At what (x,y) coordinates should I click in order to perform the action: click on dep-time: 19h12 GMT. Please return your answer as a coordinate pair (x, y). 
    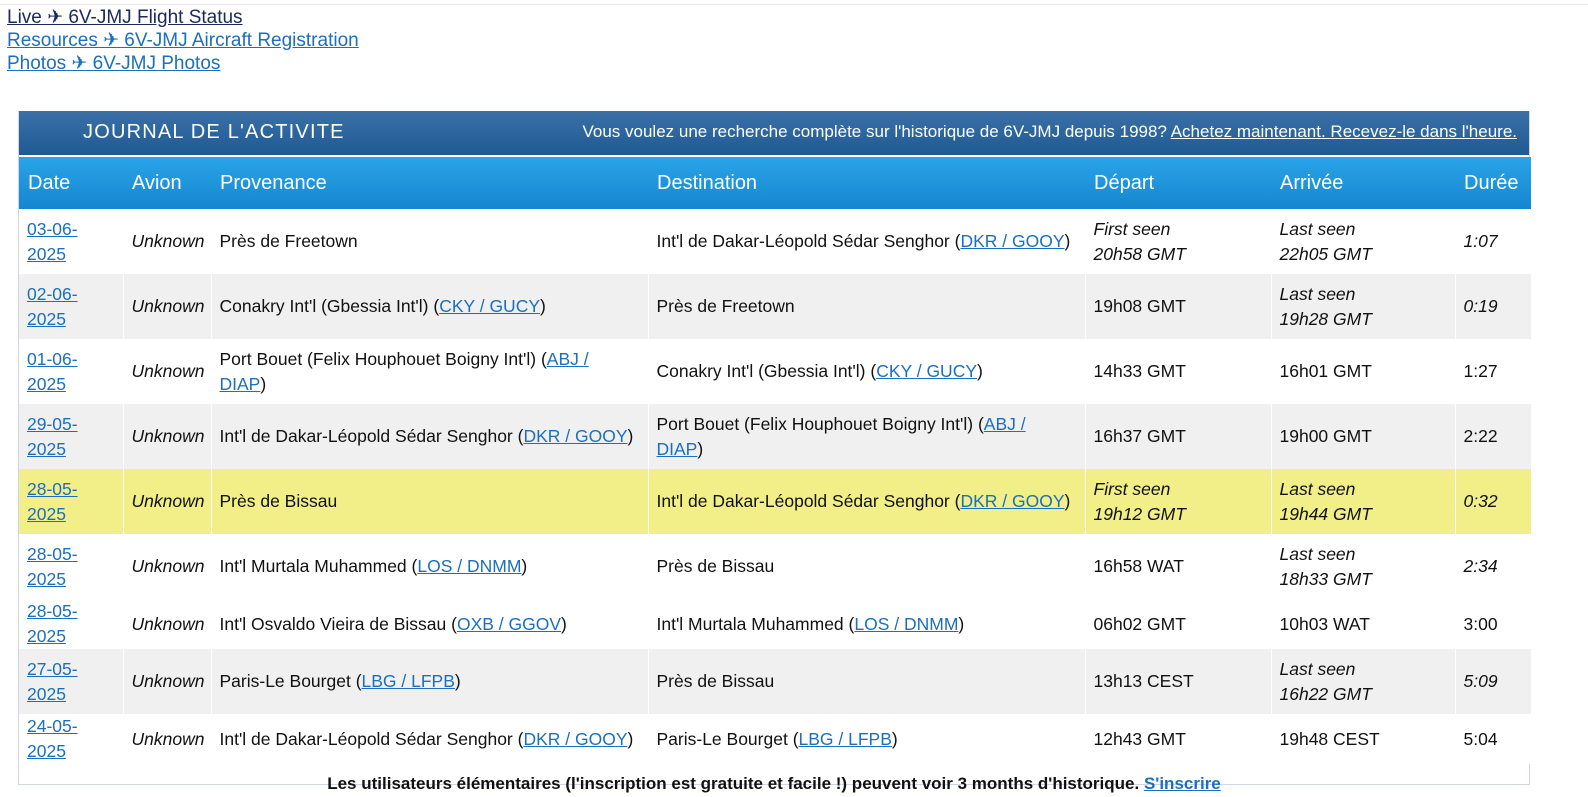
    Looking at the image, I should click on (1139, 513).